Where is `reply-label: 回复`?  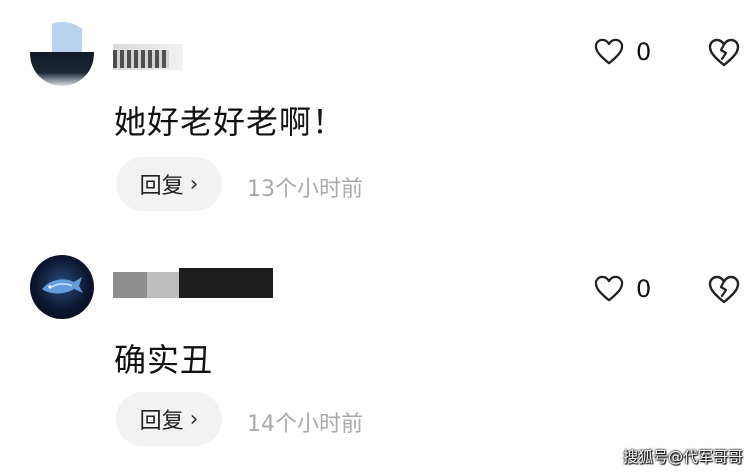 reply-label: 回复 is located at coordinates (161, 421).